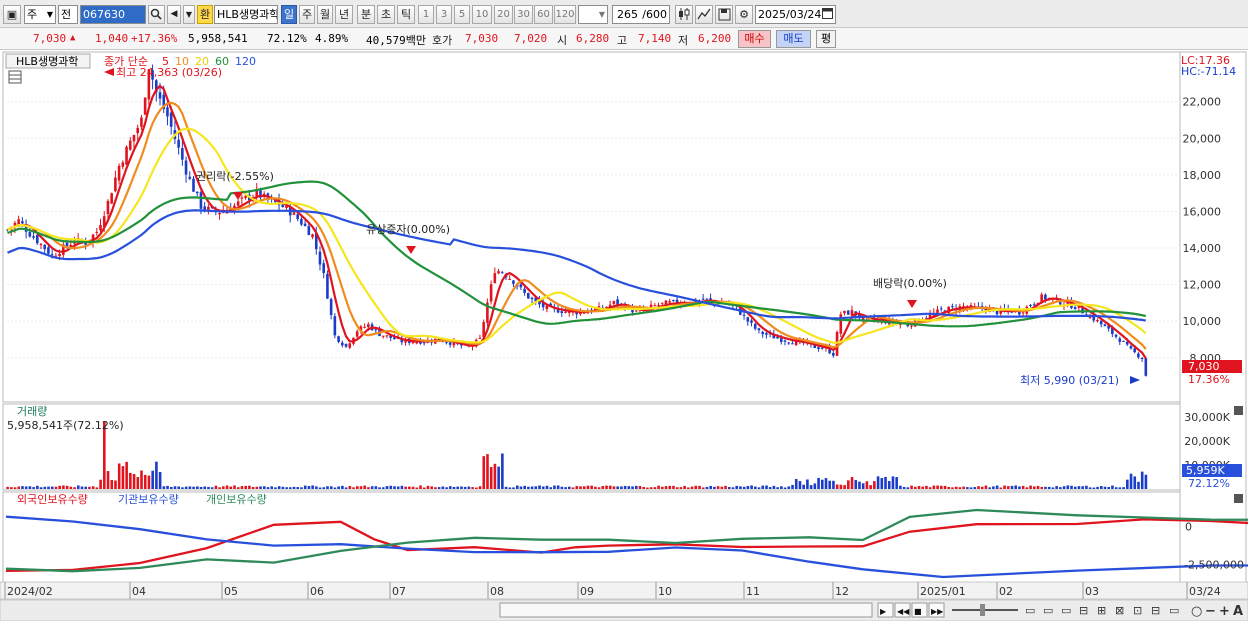 This screenshot has width=1248, height=621. I want to click on zoom-icon: ○, so click(1196, 611).